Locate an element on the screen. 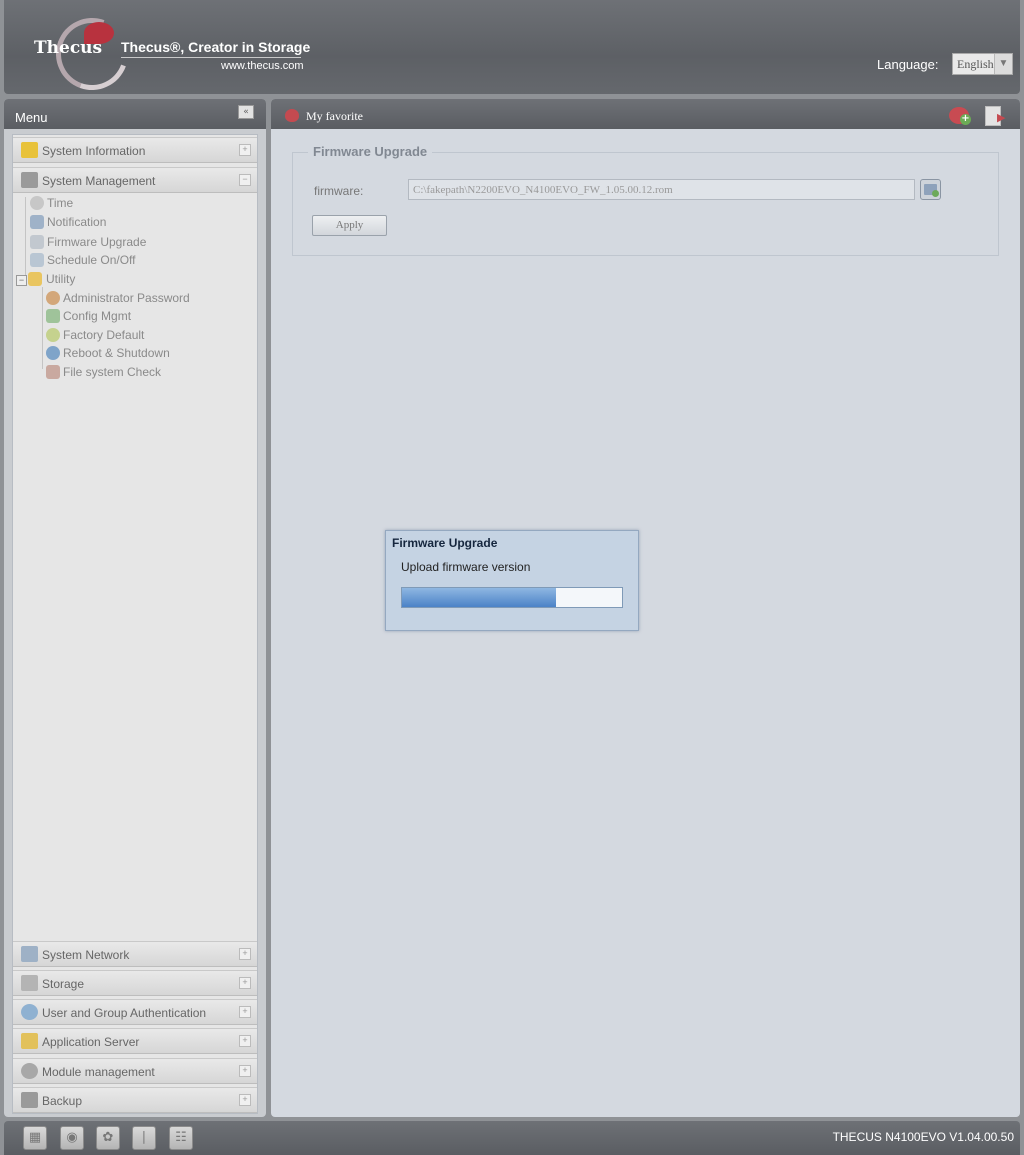 The width and height of the screenshot is (1024, 1155). menu-title: Menu is located at coordinates (31, 117).